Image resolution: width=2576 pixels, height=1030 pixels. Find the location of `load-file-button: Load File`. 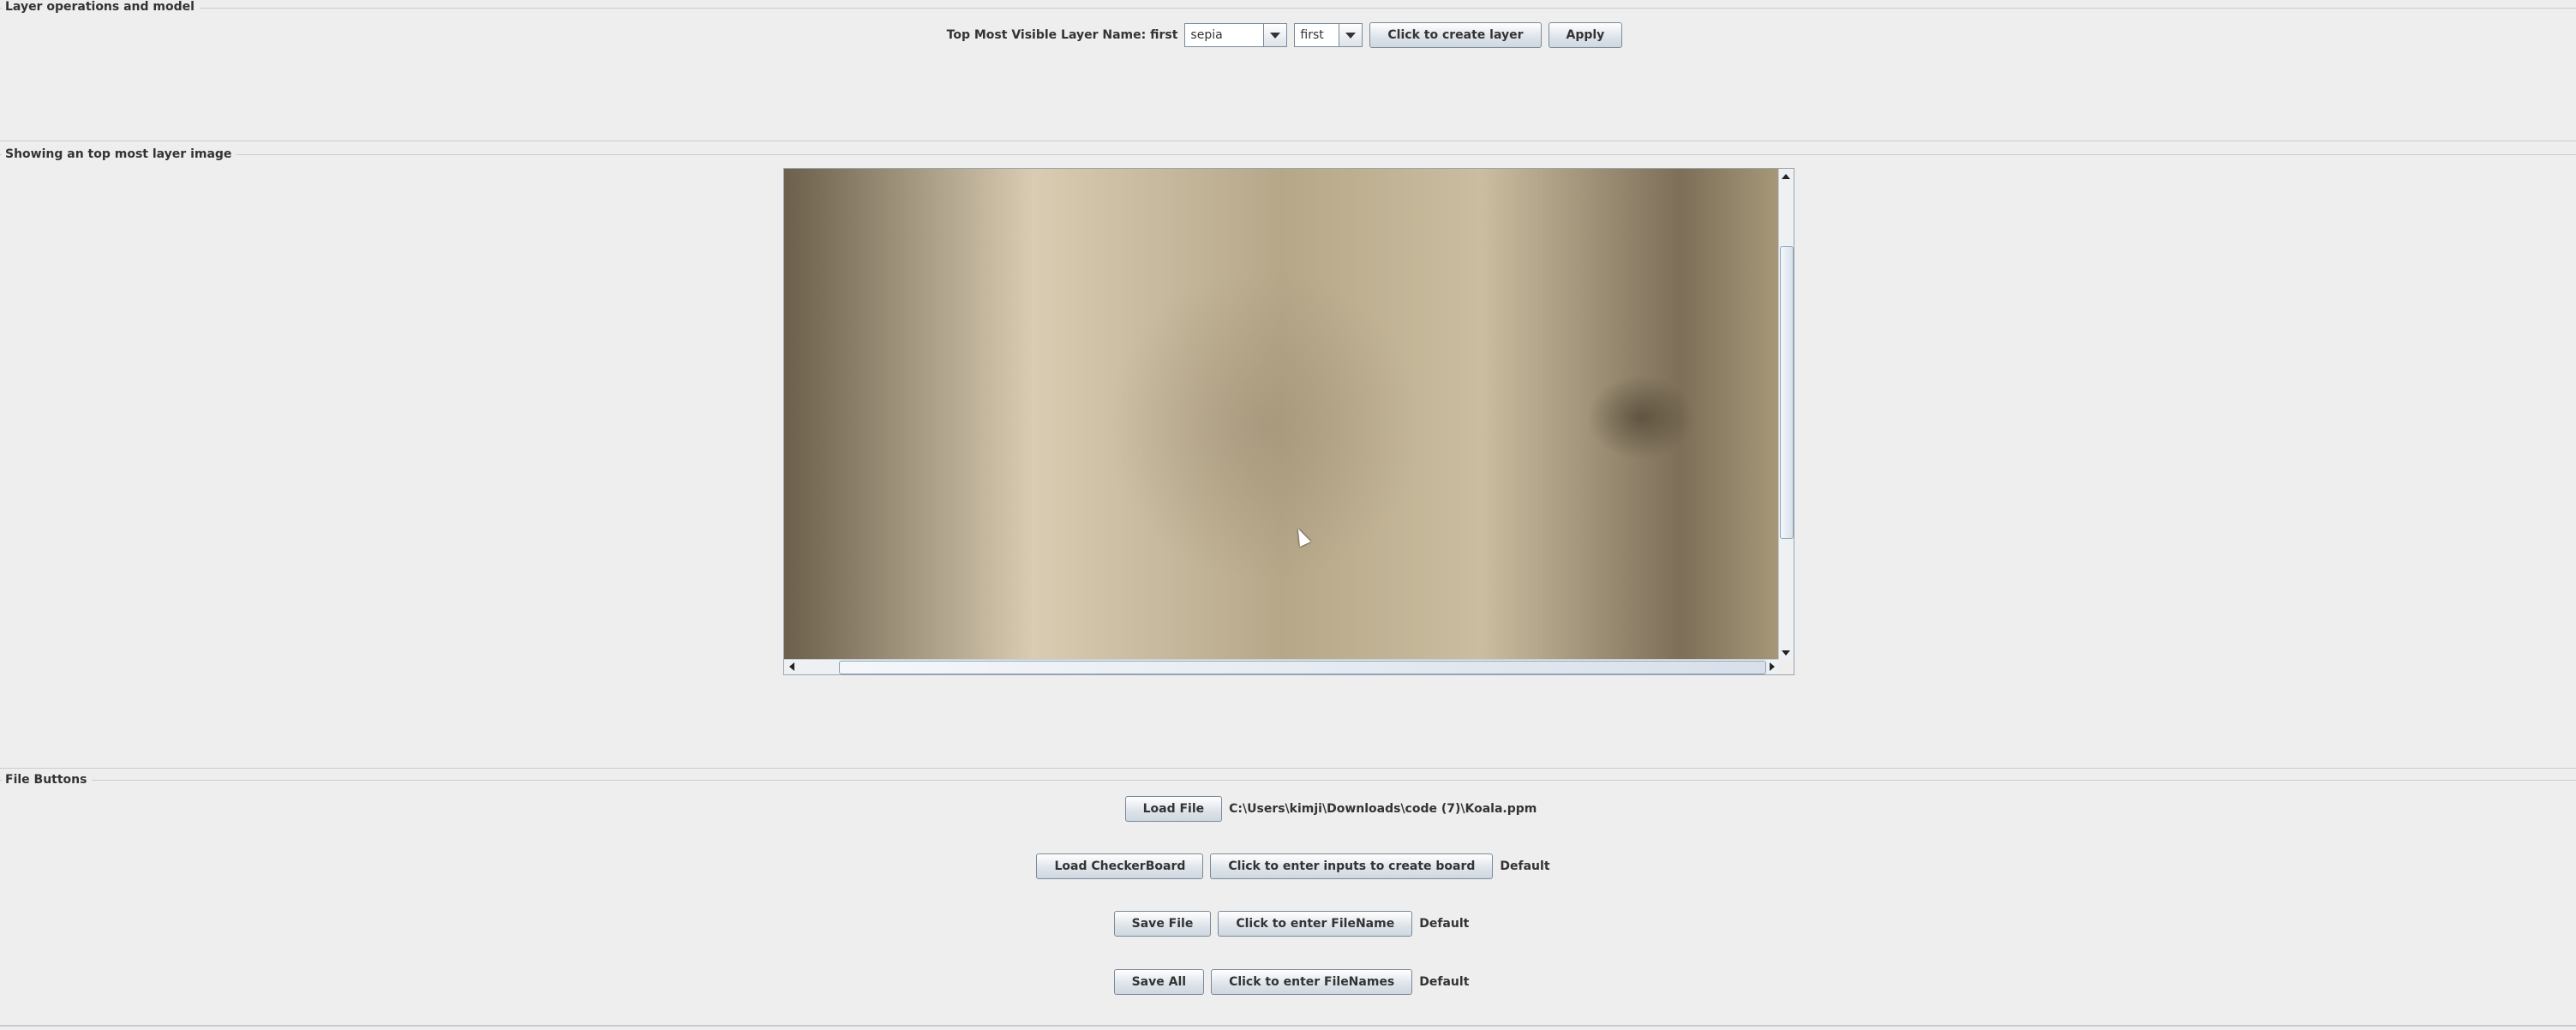

load-file-button: Load File is located at coordinates (1173, 809).